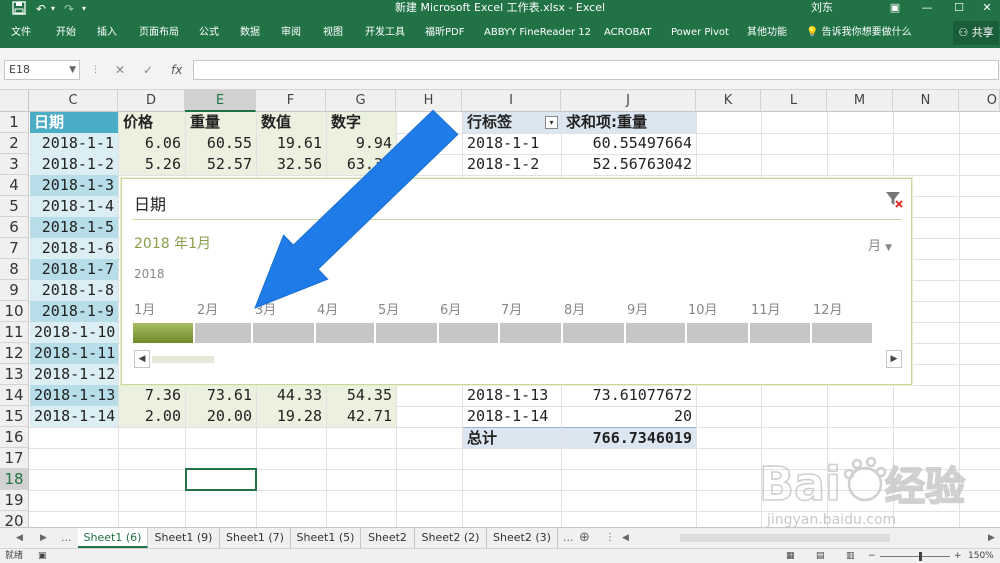 Image resolution: width=1000 pixels, height=563 pixels. I want to click on more-options-icon: ⋮, so click(610, 537).